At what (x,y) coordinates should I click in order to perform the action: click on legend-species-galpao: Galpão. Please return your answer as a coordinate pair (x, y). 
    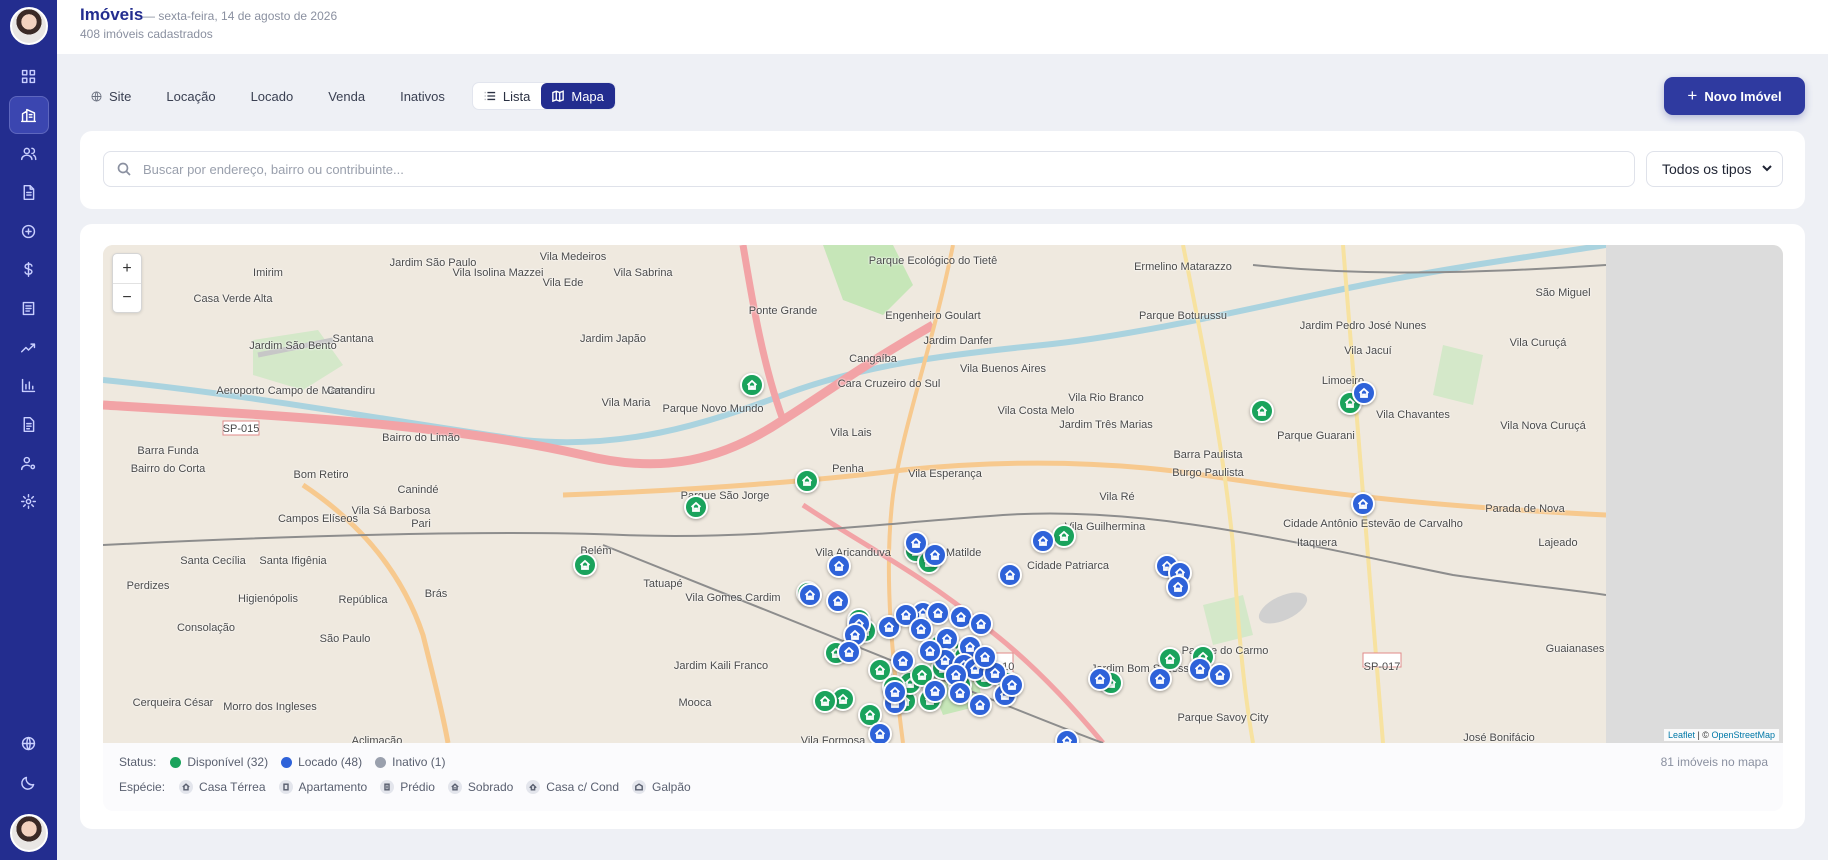
    Looking at the image, I should click on (661, 787).